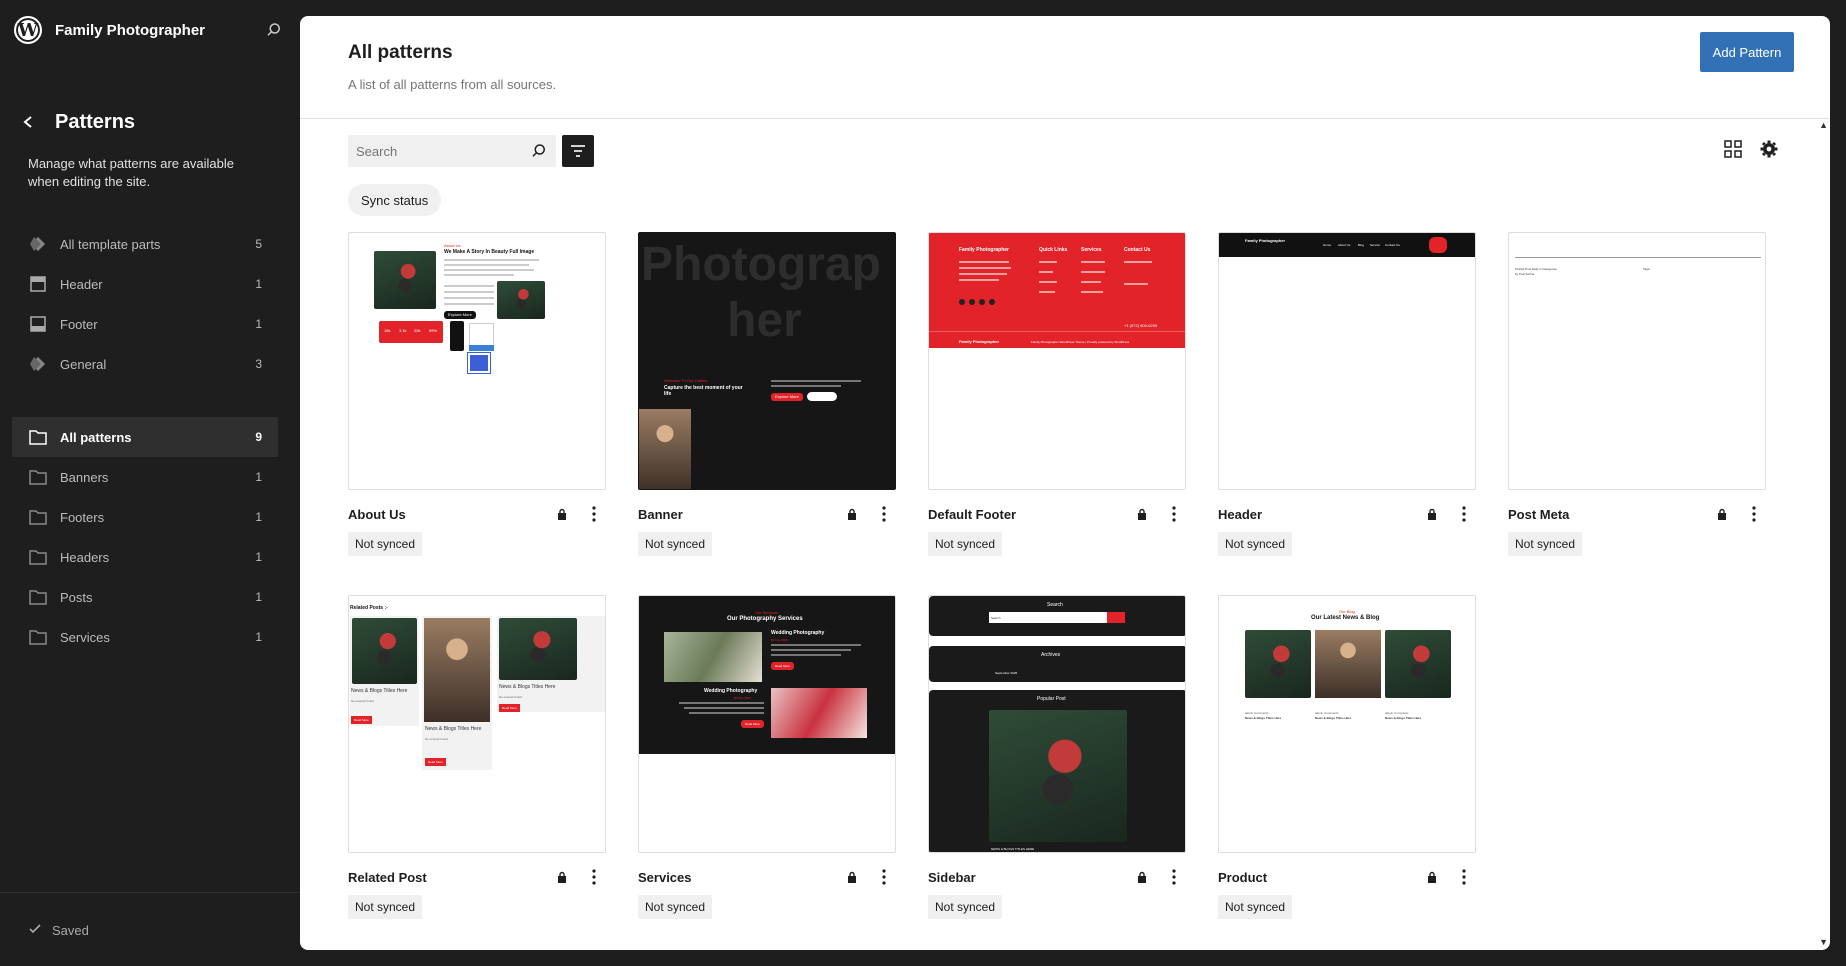  What do you see at coordinates (84, 477) in the screenshot?
I see `sidebar-item-label: Banners` at bounding box center [84, 477].